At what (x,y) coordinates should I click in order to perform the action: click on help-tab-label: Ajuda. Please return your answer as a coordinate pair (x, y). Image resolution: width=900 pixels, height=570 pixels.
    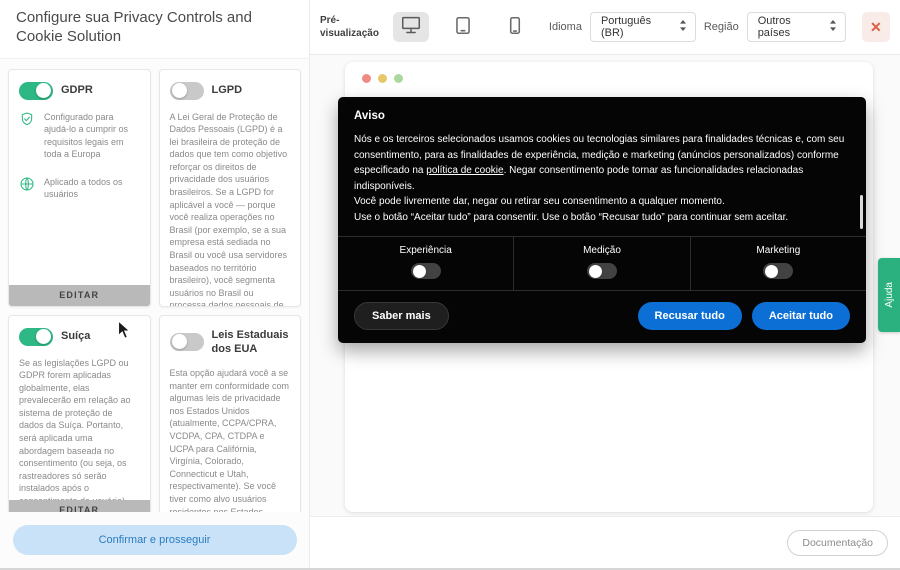
    Looking at the image, I should click on (889, 295).